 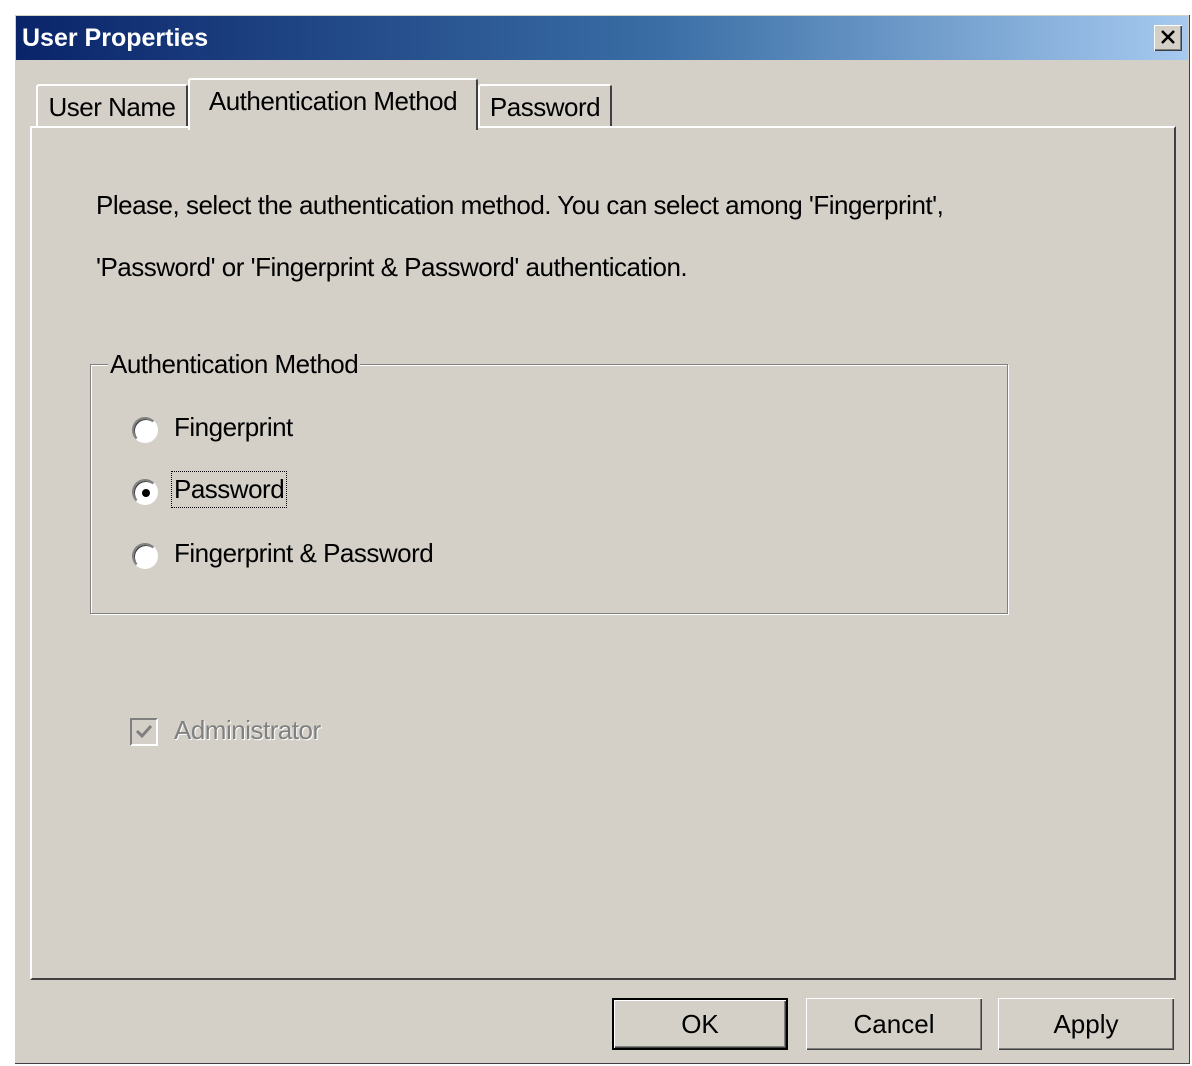 I want to click on close-button, so click(x=1168, y=38).